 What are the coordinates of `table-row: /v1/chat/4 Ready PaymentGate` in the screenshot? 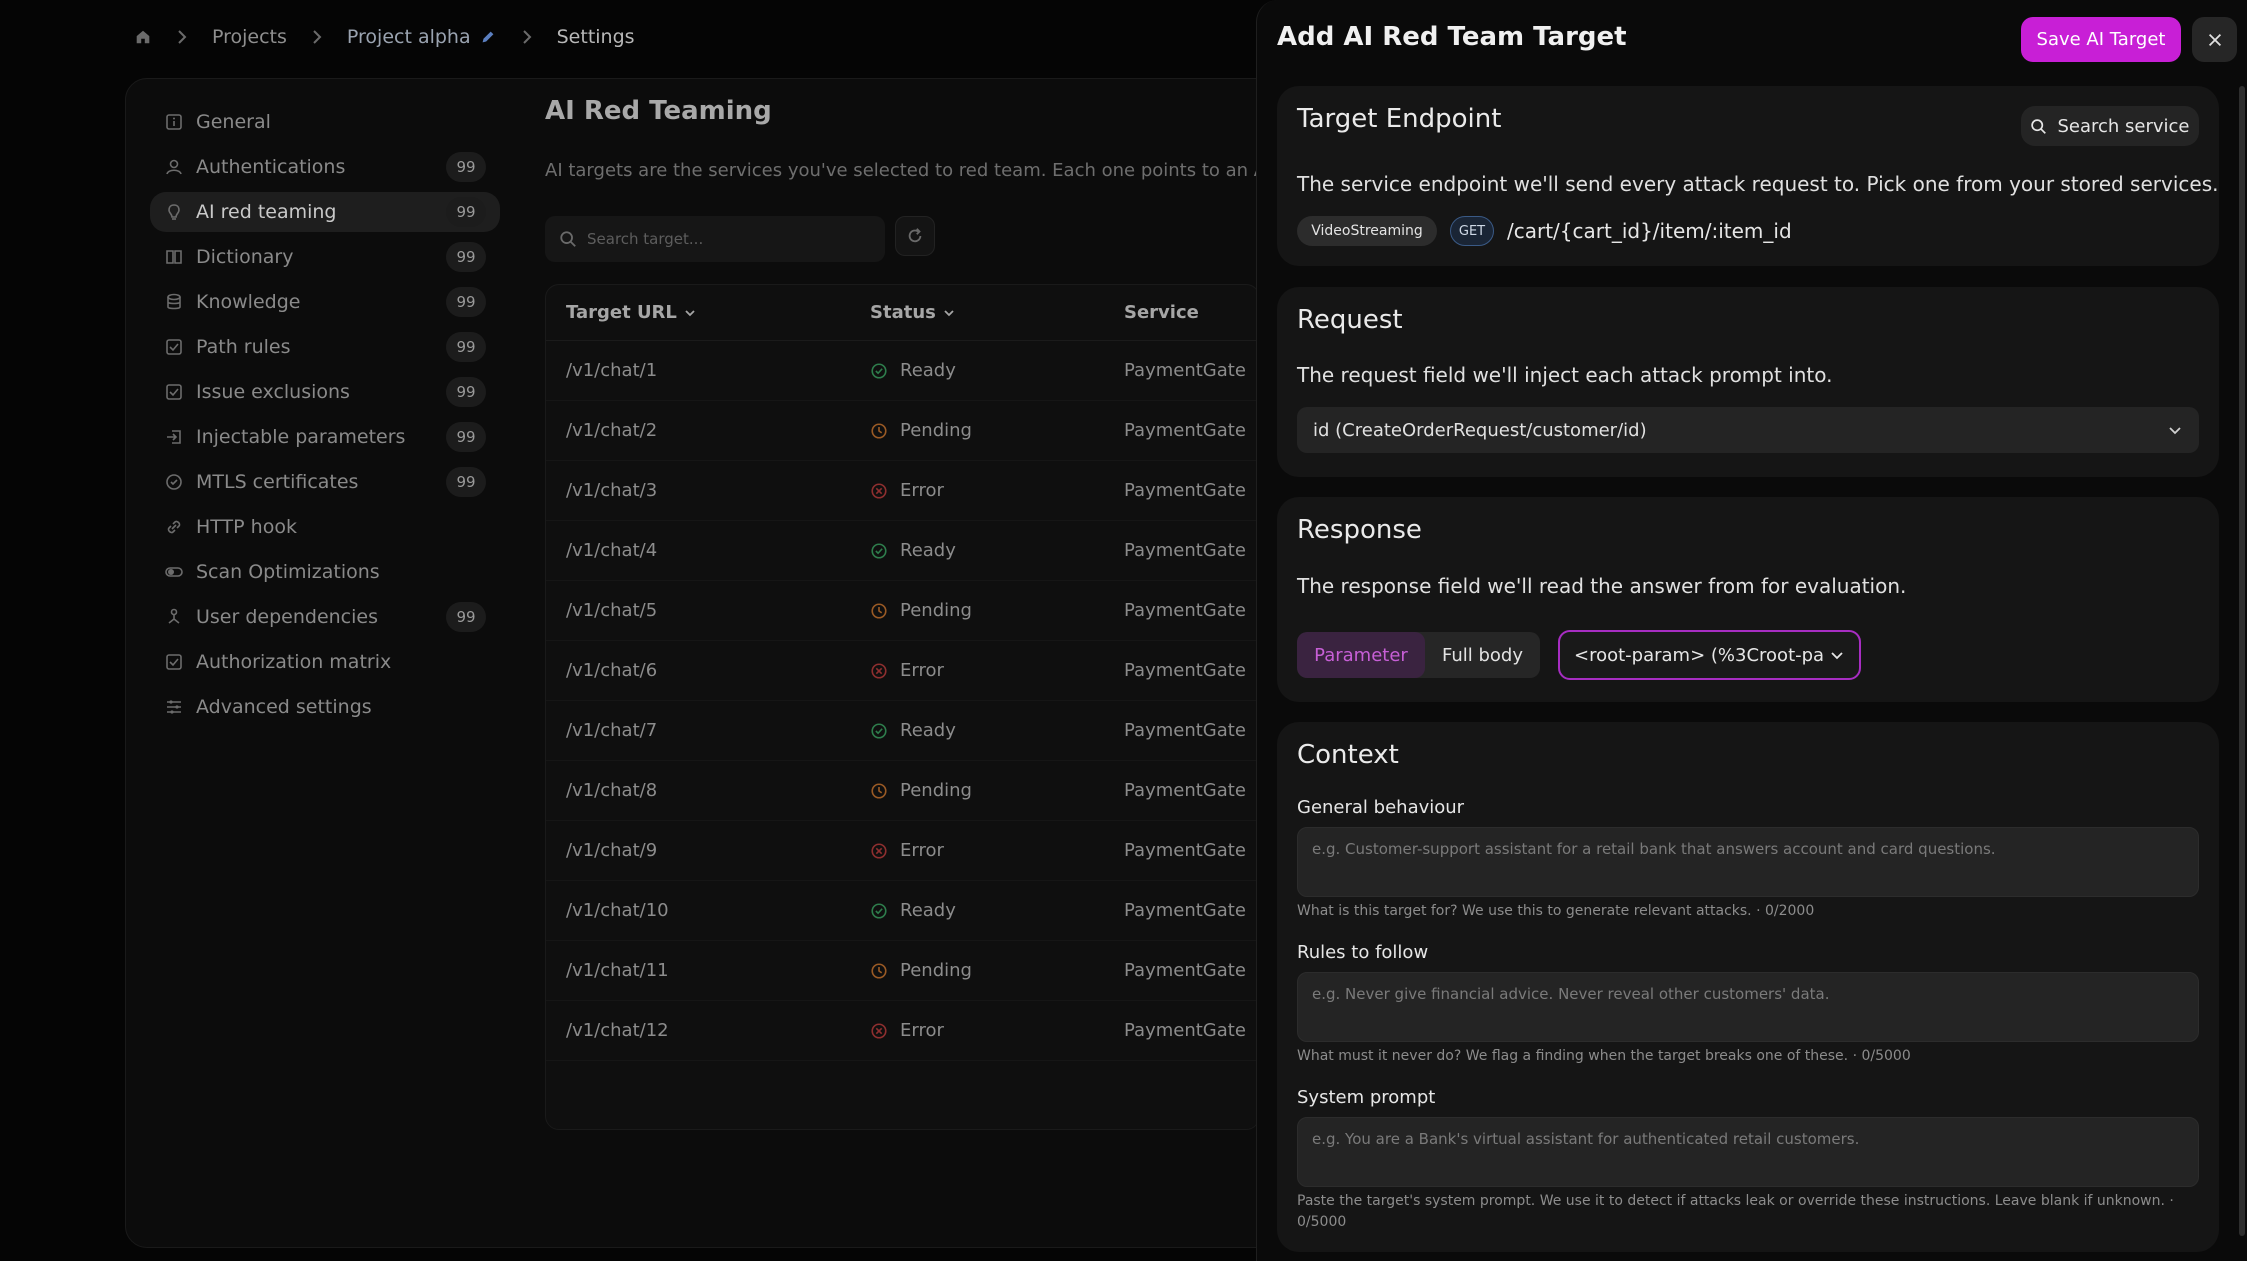 It's located at (902, 551).